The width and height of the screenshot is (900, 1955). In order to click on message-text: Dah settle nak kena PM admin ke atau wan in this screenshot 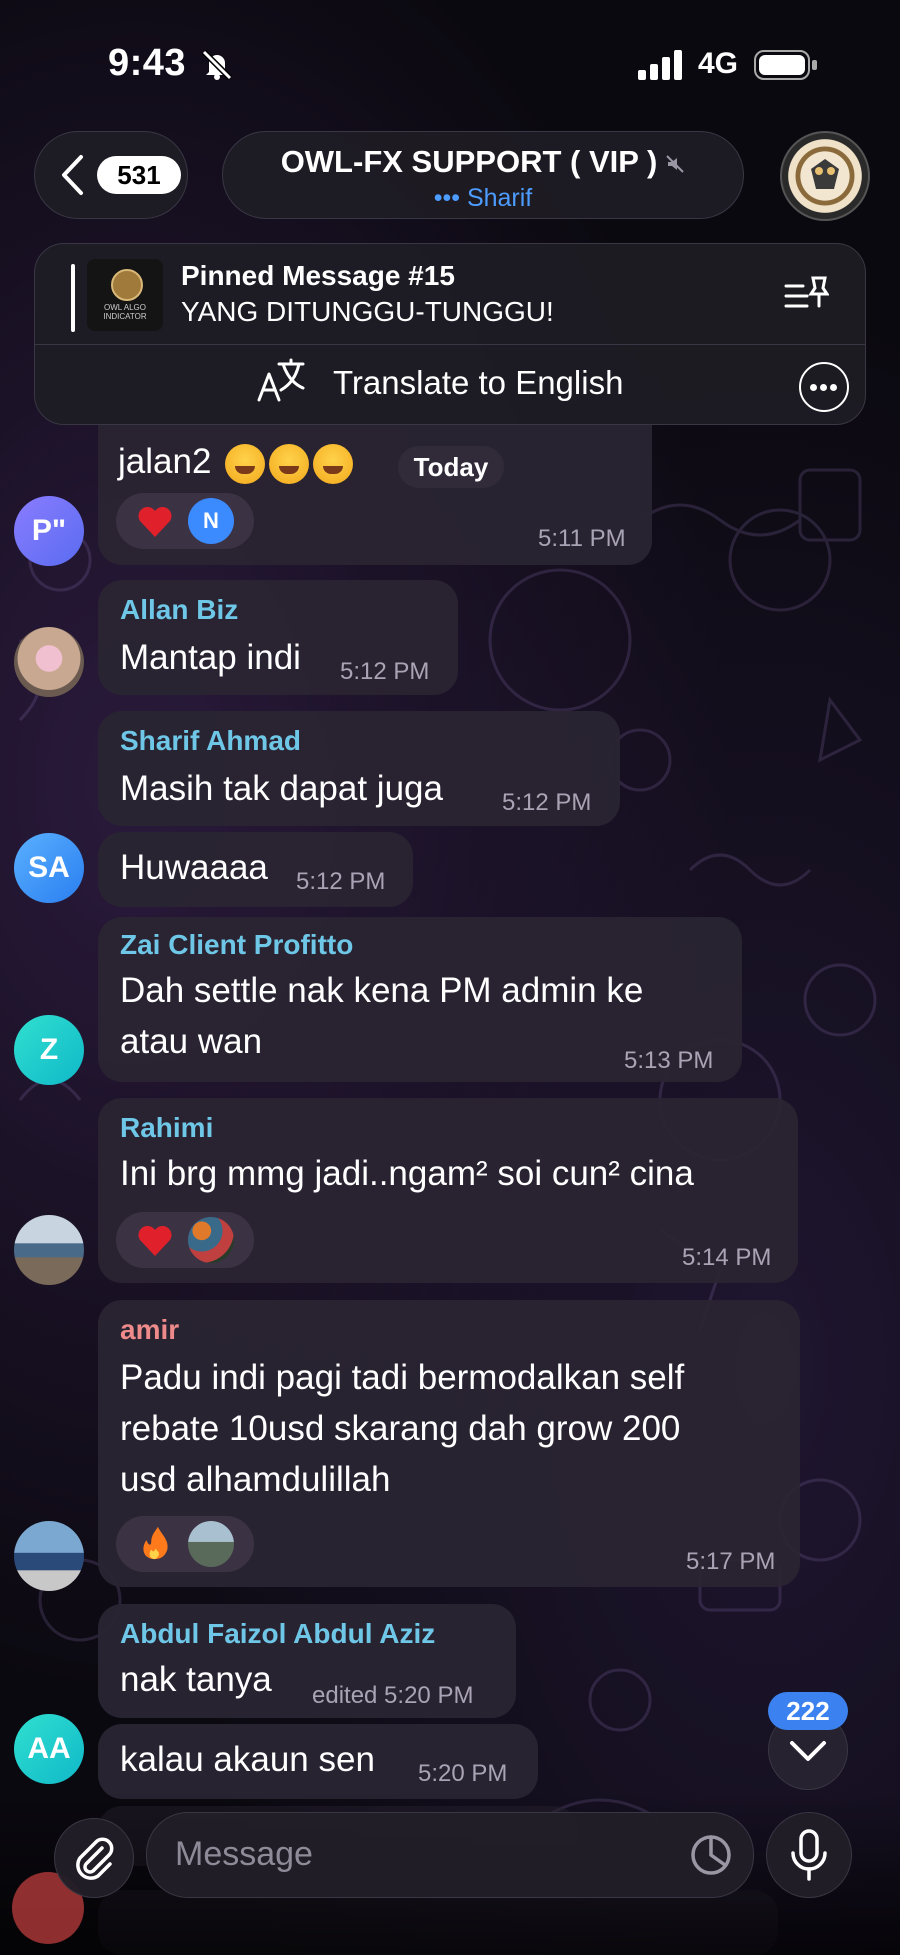, I will do `click(381, 1016)`.